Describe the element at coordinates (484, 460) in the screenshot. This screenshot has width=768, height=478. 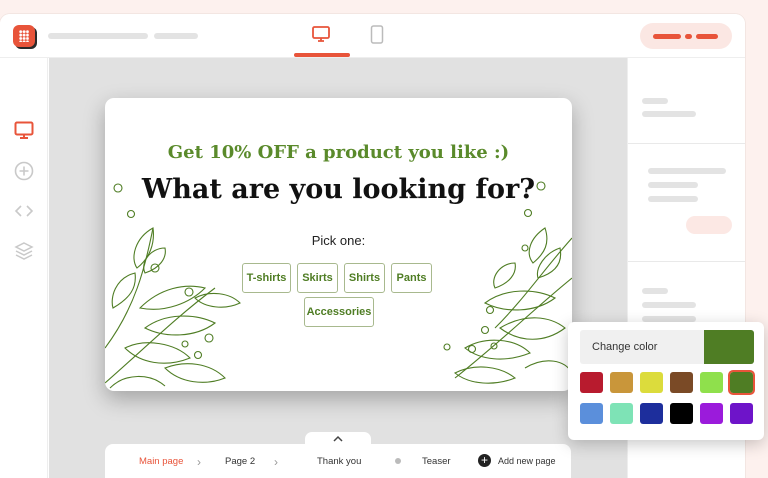
I see `plus-icon: +` at that location.